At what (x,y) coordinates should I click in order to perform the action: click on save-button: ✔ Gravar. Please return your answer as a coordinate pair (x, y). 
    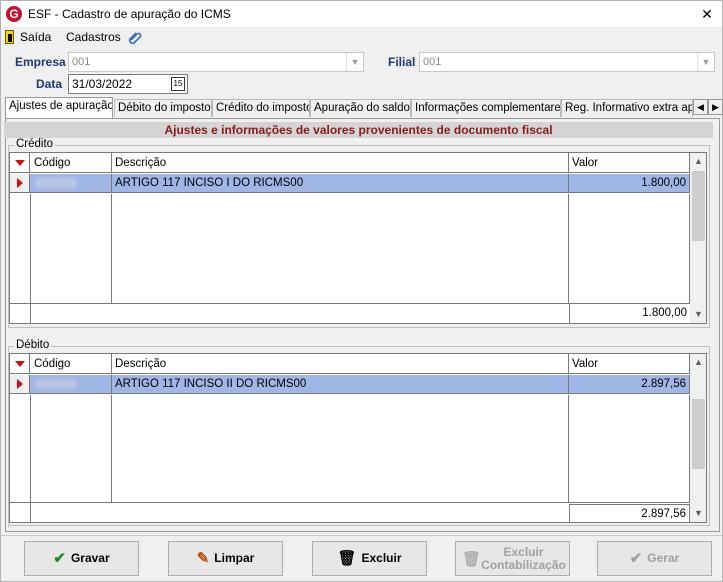
    Looking at the image, I should click on (81, 558).